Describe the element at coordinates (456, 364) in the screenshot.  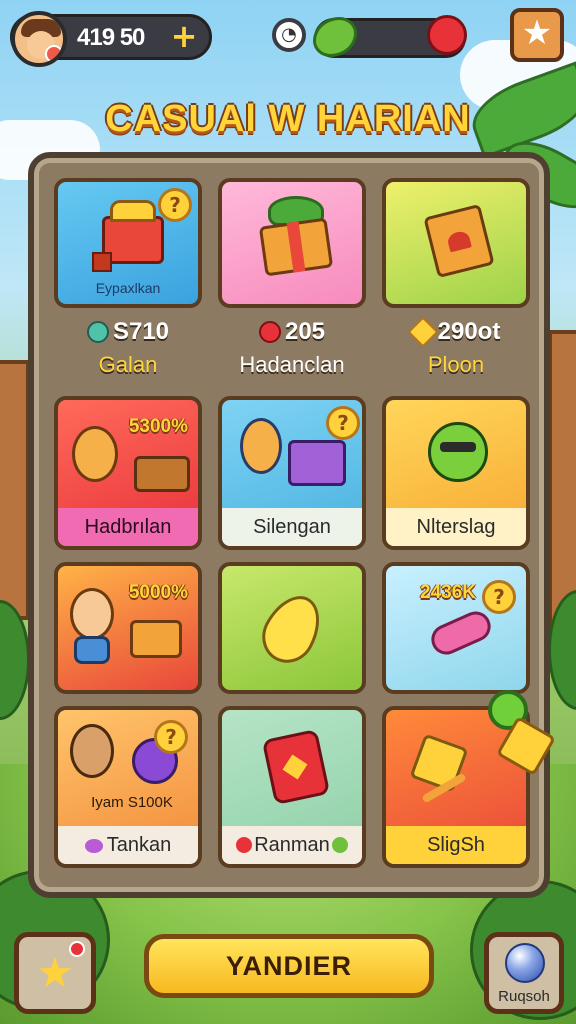
I see `stat-name: Ploon` at that location.